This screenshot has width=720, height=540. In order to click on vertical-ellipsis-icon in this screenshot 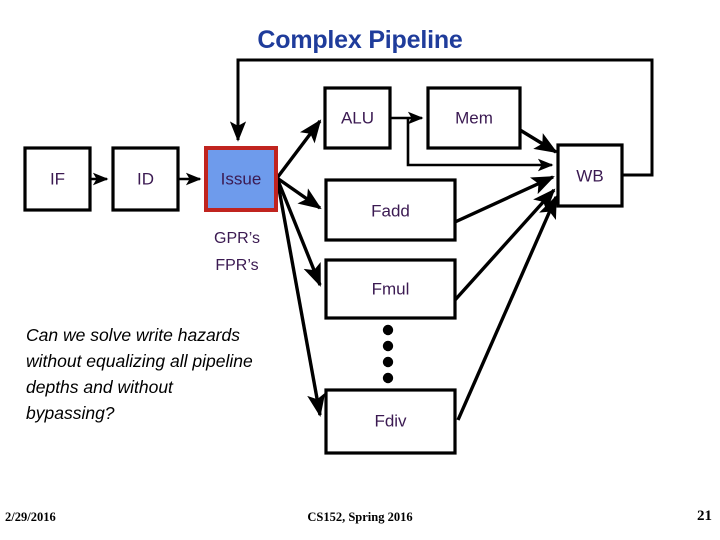, I will do `click(388, 354)`.